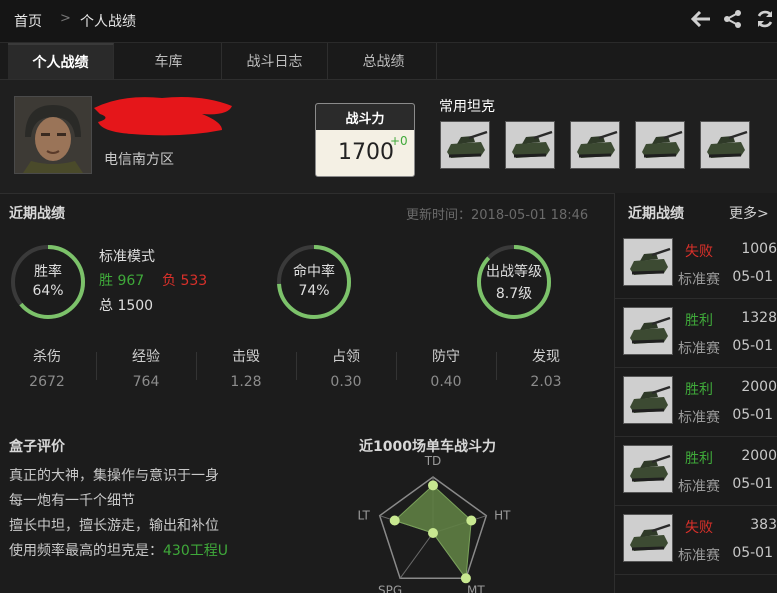 The width and height of the screenshot is (777, 593). Describe the element at coordinates (314, 282) in the screenshot. I see `hitrate-ring` at that location.